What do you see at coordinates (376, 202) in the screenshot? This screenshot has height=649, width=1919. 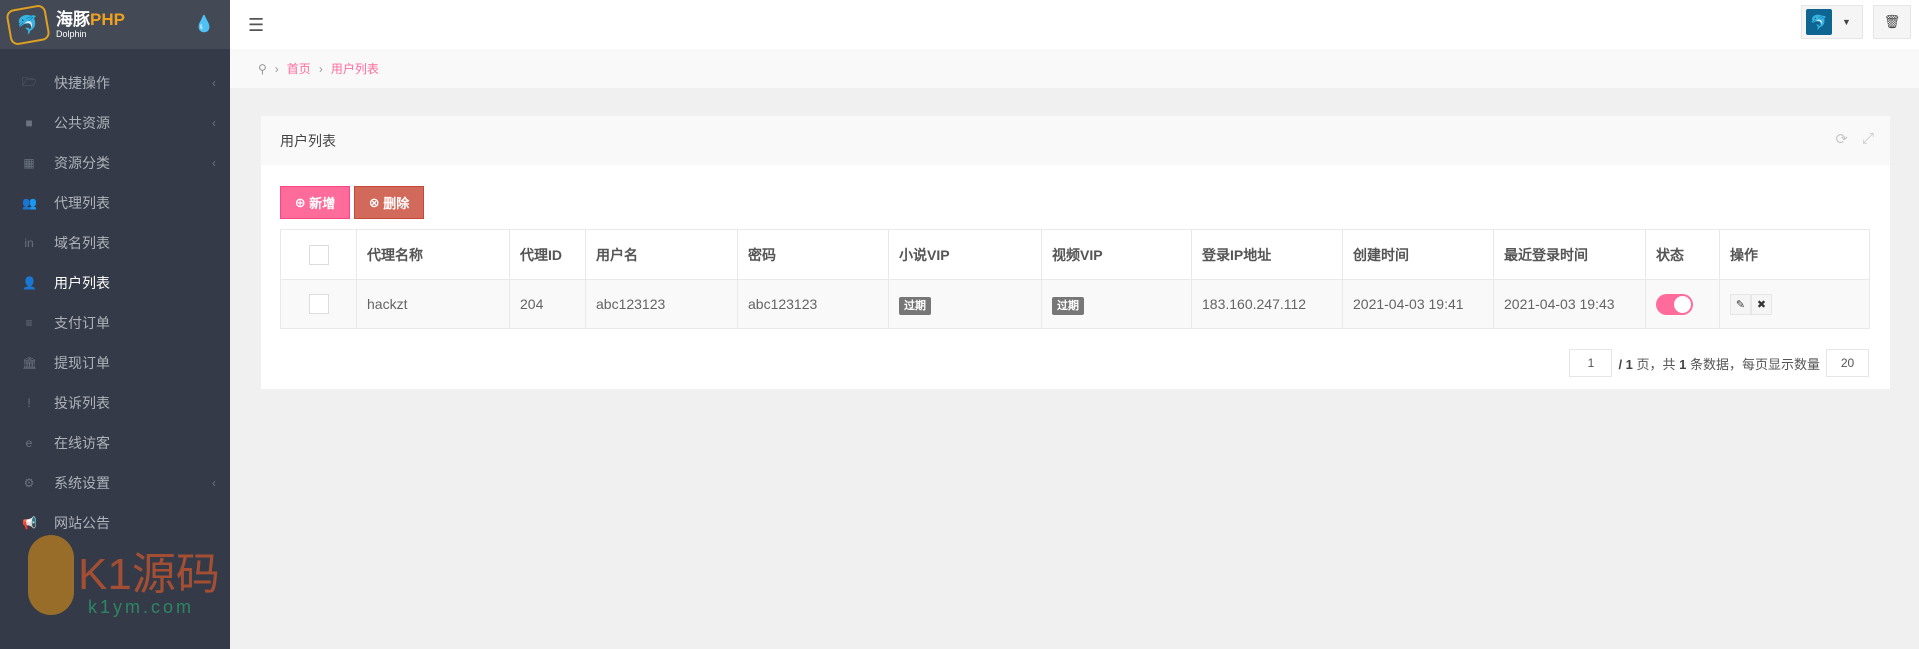 I see `times-circle-icon: ⊗` at bounding box center [376, 202].